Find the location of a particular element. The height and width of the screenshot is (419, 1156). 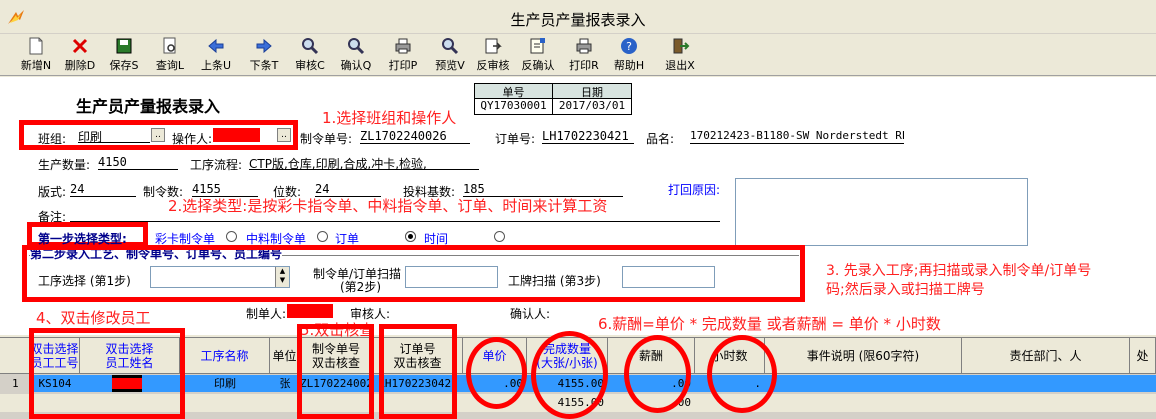

toolbar-button-4: 查询L is located at coordinates (170, 55).